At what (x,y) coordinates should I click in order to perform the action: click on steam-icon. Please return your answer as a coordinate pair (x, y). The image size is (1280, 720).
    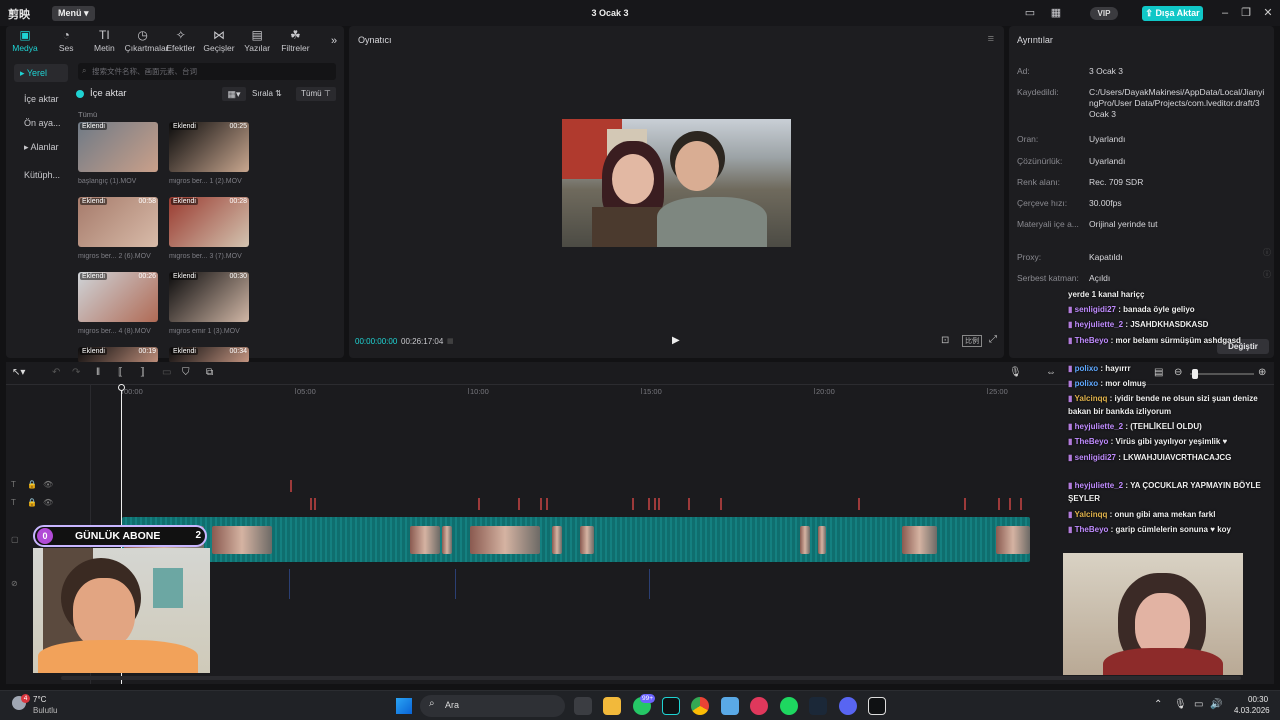
    Looking at the image, I should click on (818, 706).